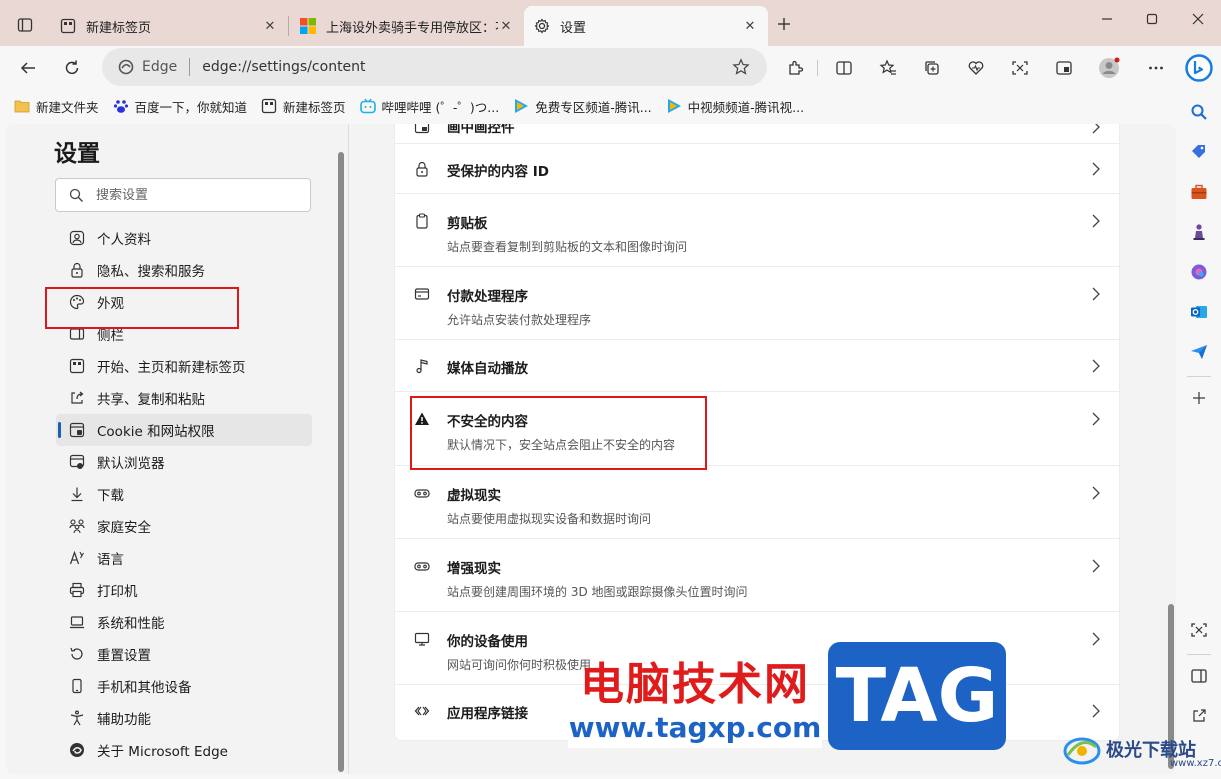 The height and width of the screenshot is (779, 1221). I want to click on search-icon, so click(1199, 112).